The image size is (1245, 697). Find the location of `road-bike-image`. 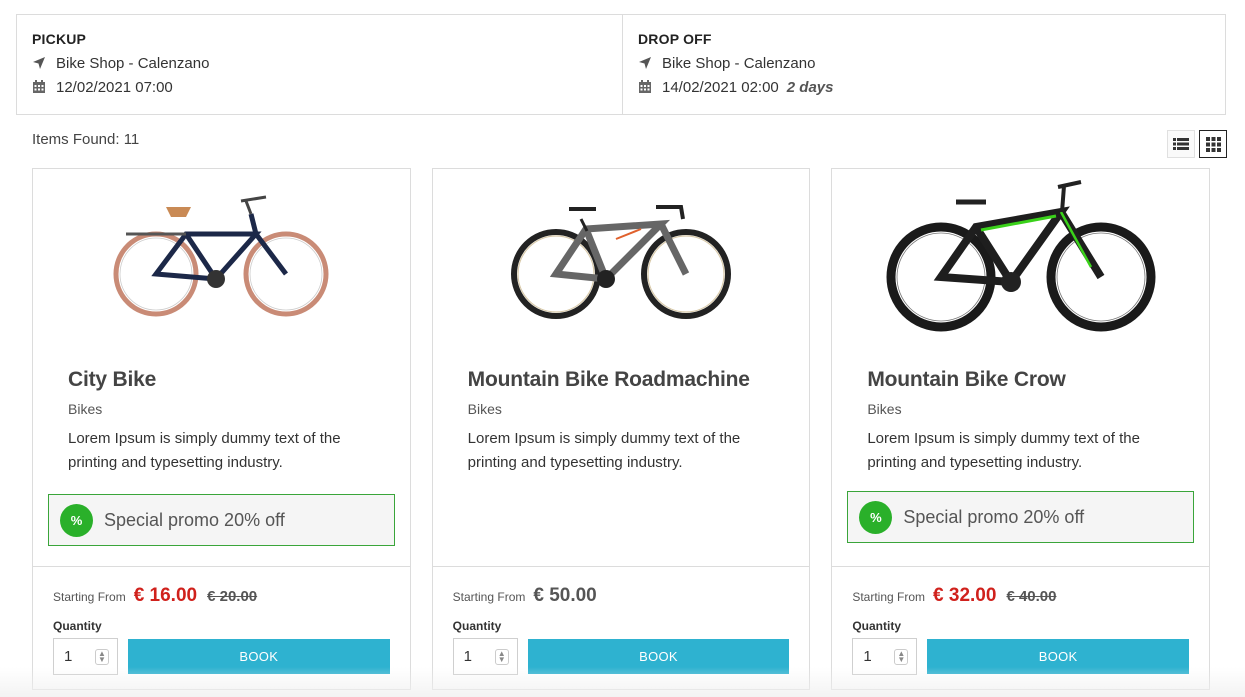

road-bike-image is located at coordinates (621, 262).